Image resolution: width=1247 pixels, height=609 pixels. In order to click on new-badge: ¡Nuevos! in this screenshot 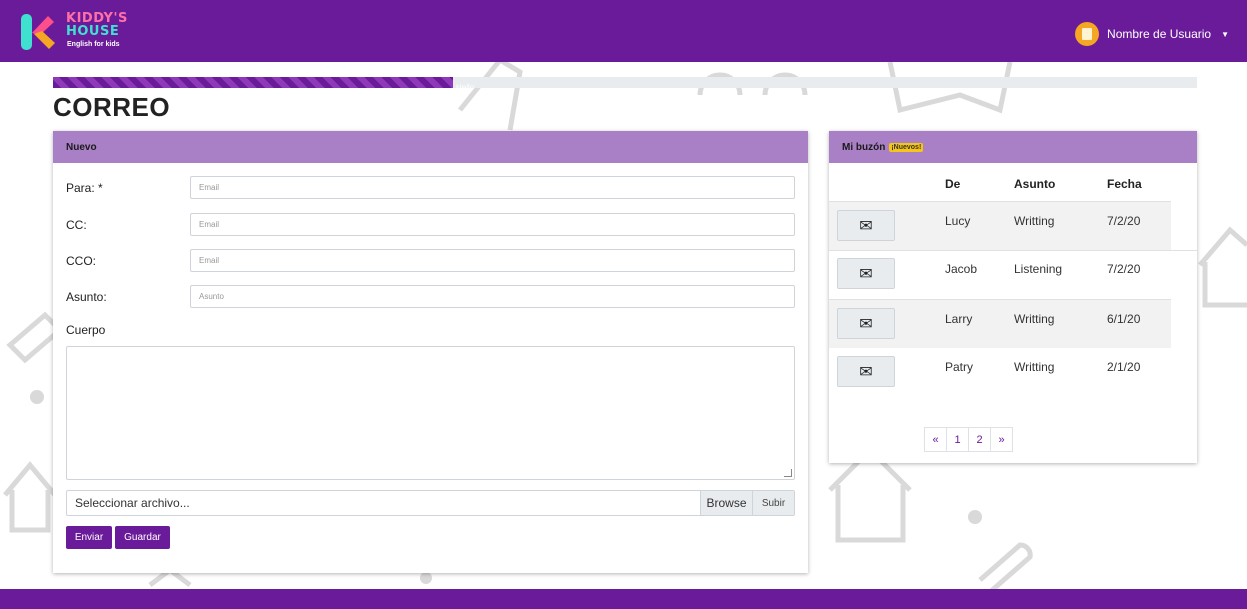, I will do `click(906, 147)`.